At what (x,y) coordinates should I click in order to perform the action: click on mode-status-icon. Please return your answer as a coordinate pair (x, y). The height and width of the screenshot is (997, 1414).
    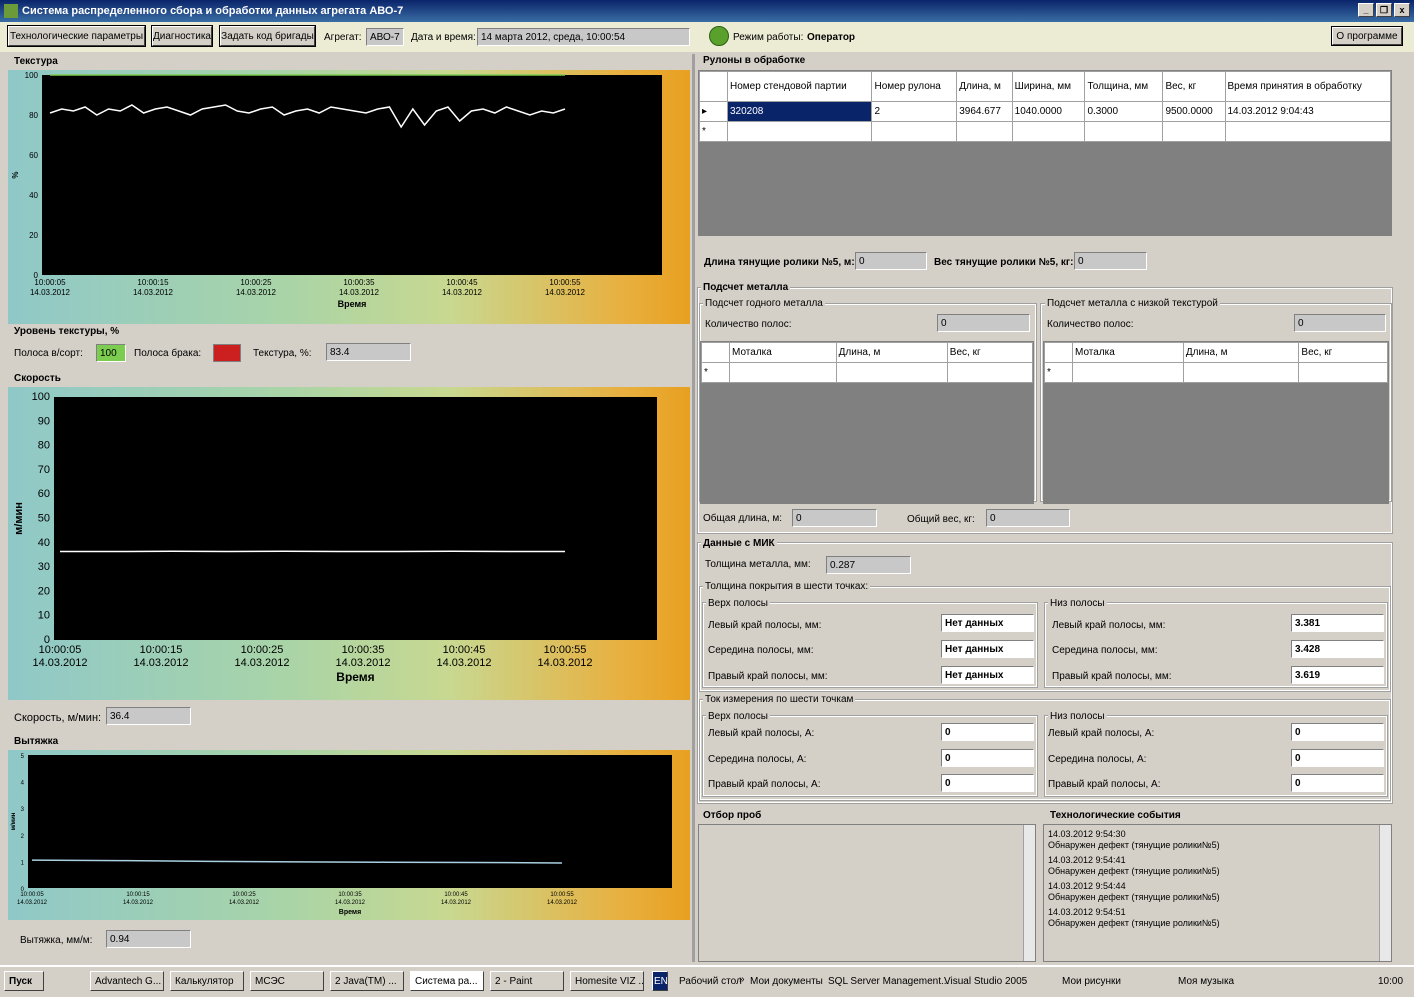
    Looking at the image, I should click on (719, 36).